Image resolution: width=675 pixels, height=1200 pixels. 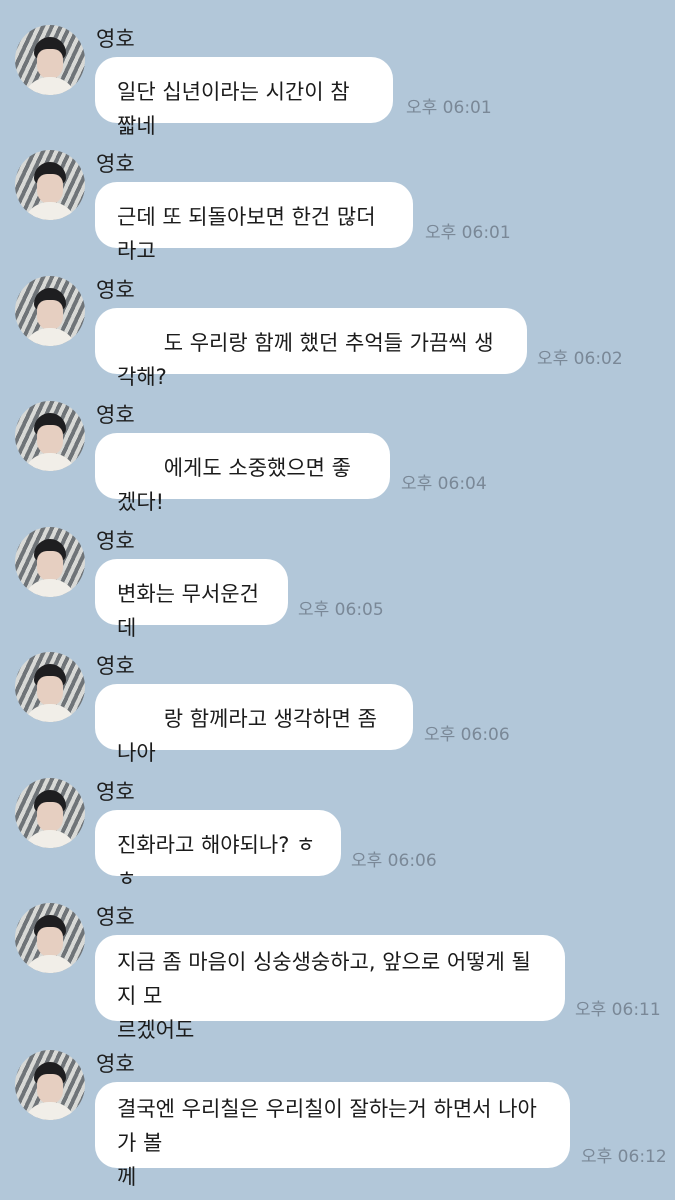 I want to click on message-bubble: 결국엔 우리칠은 우리칠이 잘하는거 하면서 나아가 볼 께, so click(x=332, y=1135).